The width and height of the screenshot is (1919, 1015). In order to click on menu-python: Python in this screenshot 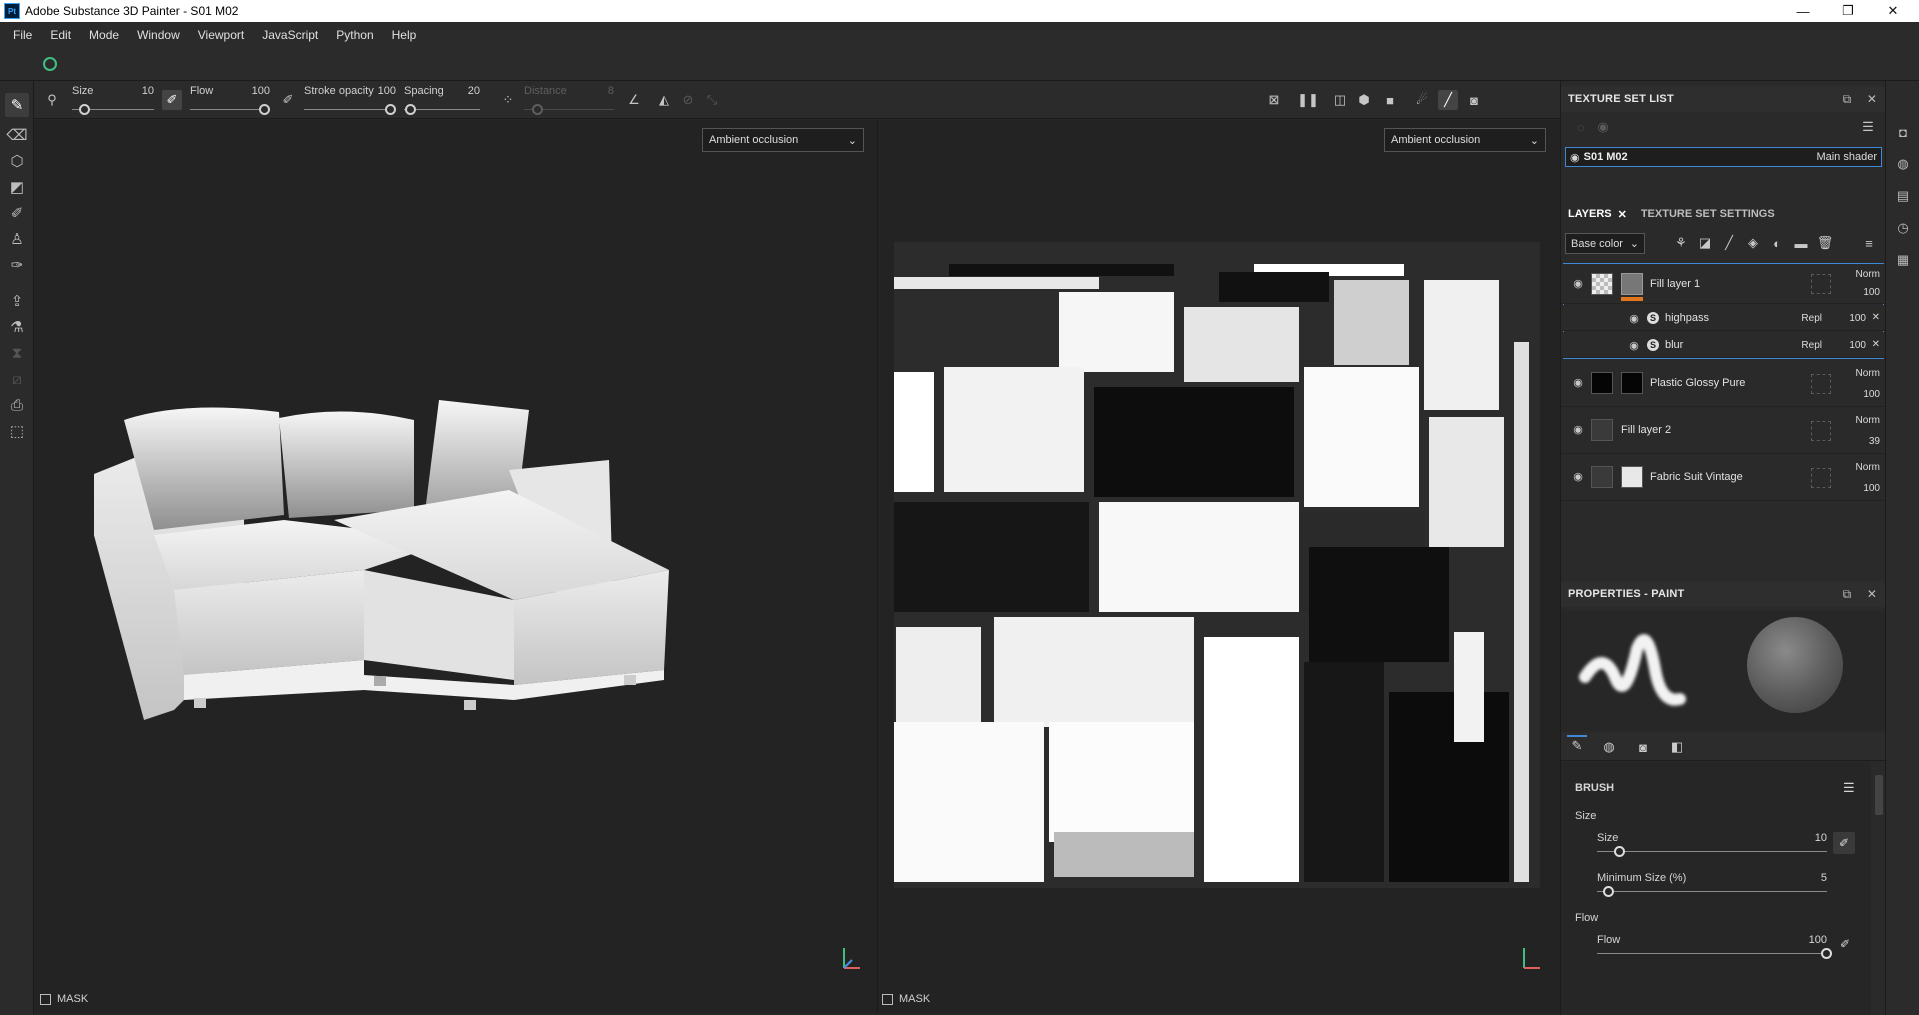, I will do `click(354, 35)`.